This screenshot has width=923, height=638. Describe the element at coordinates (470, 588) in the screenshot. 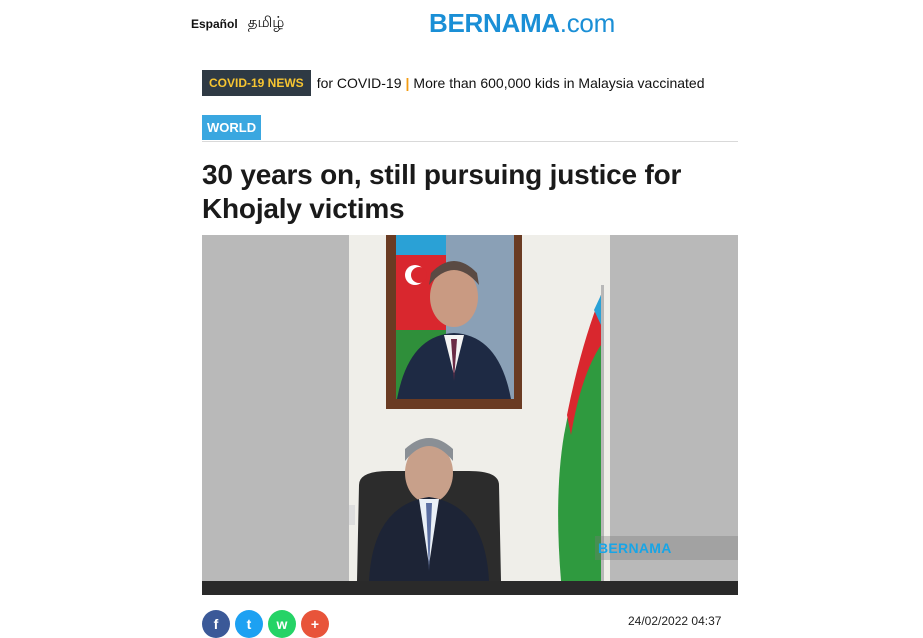

I see `image-caption-bar` at that location.